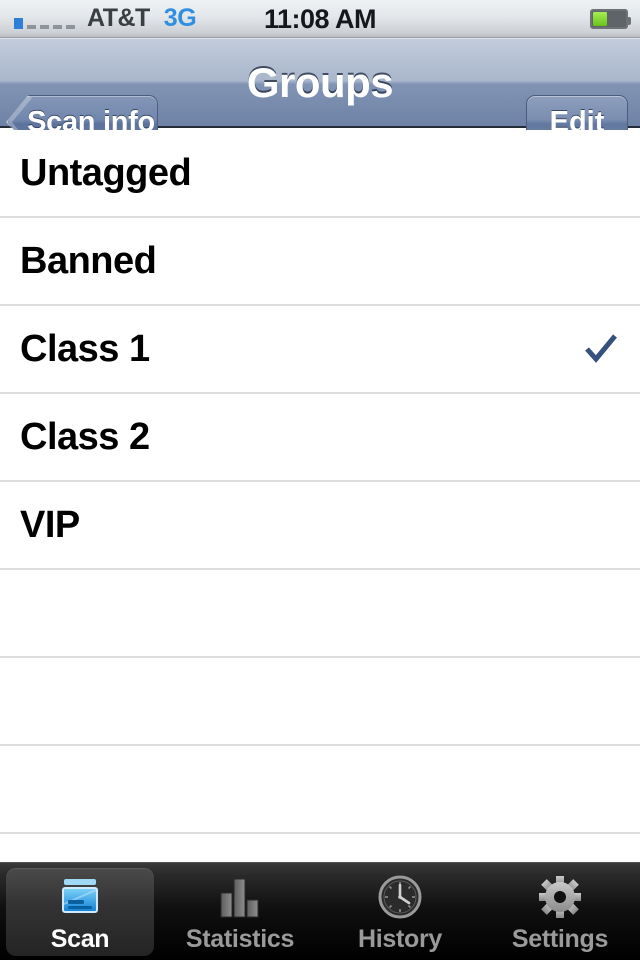 This screenshot has width=640, height=960. I want to click on table-row-label: Banned, so click(88, 260).